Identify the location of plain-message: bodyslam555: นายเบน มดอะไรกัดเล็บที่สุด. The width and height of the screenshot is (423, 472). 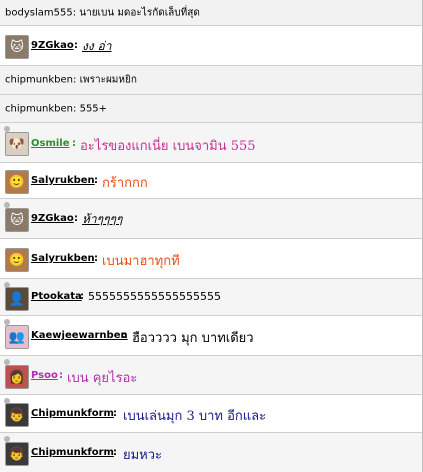
(102, 12).